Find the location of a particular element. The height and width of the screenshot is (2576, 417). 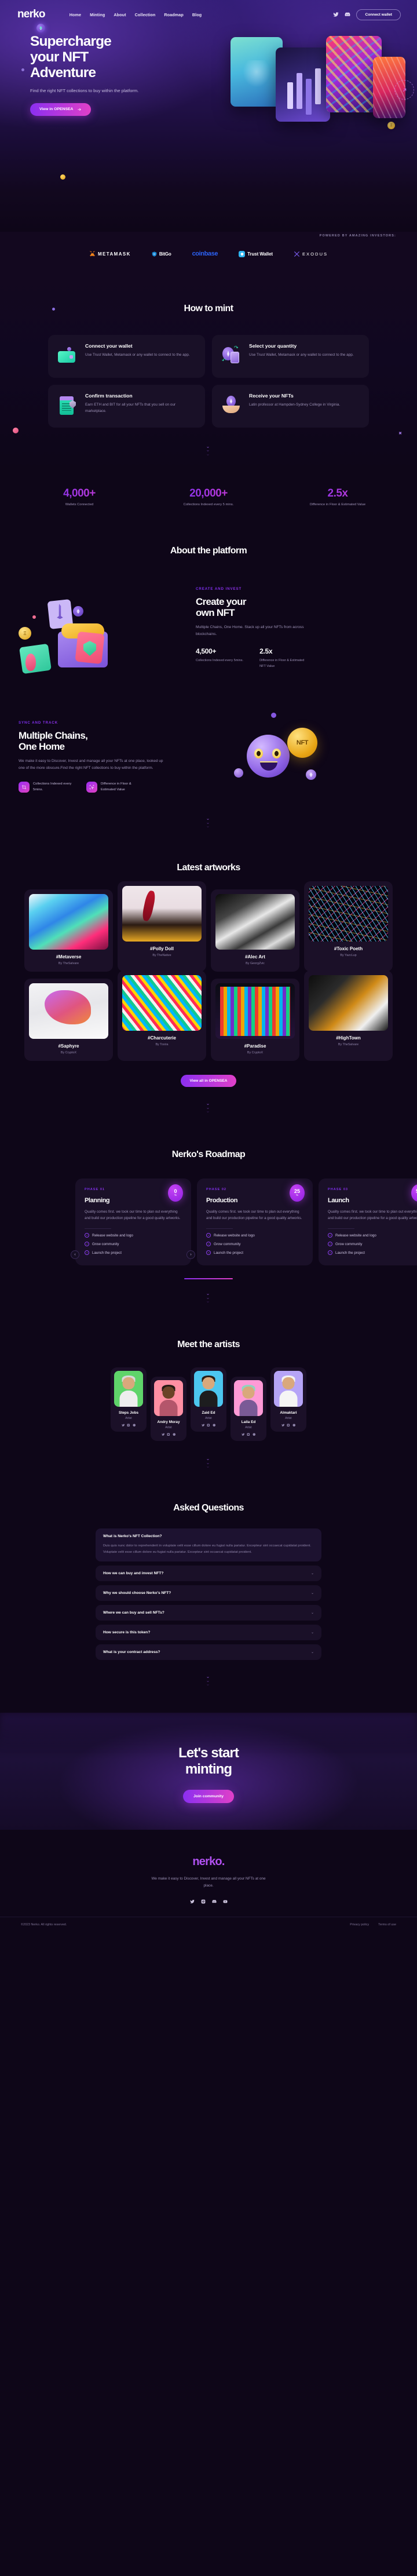

roadmap-progress-bar is located at coordinates (209, 1279).